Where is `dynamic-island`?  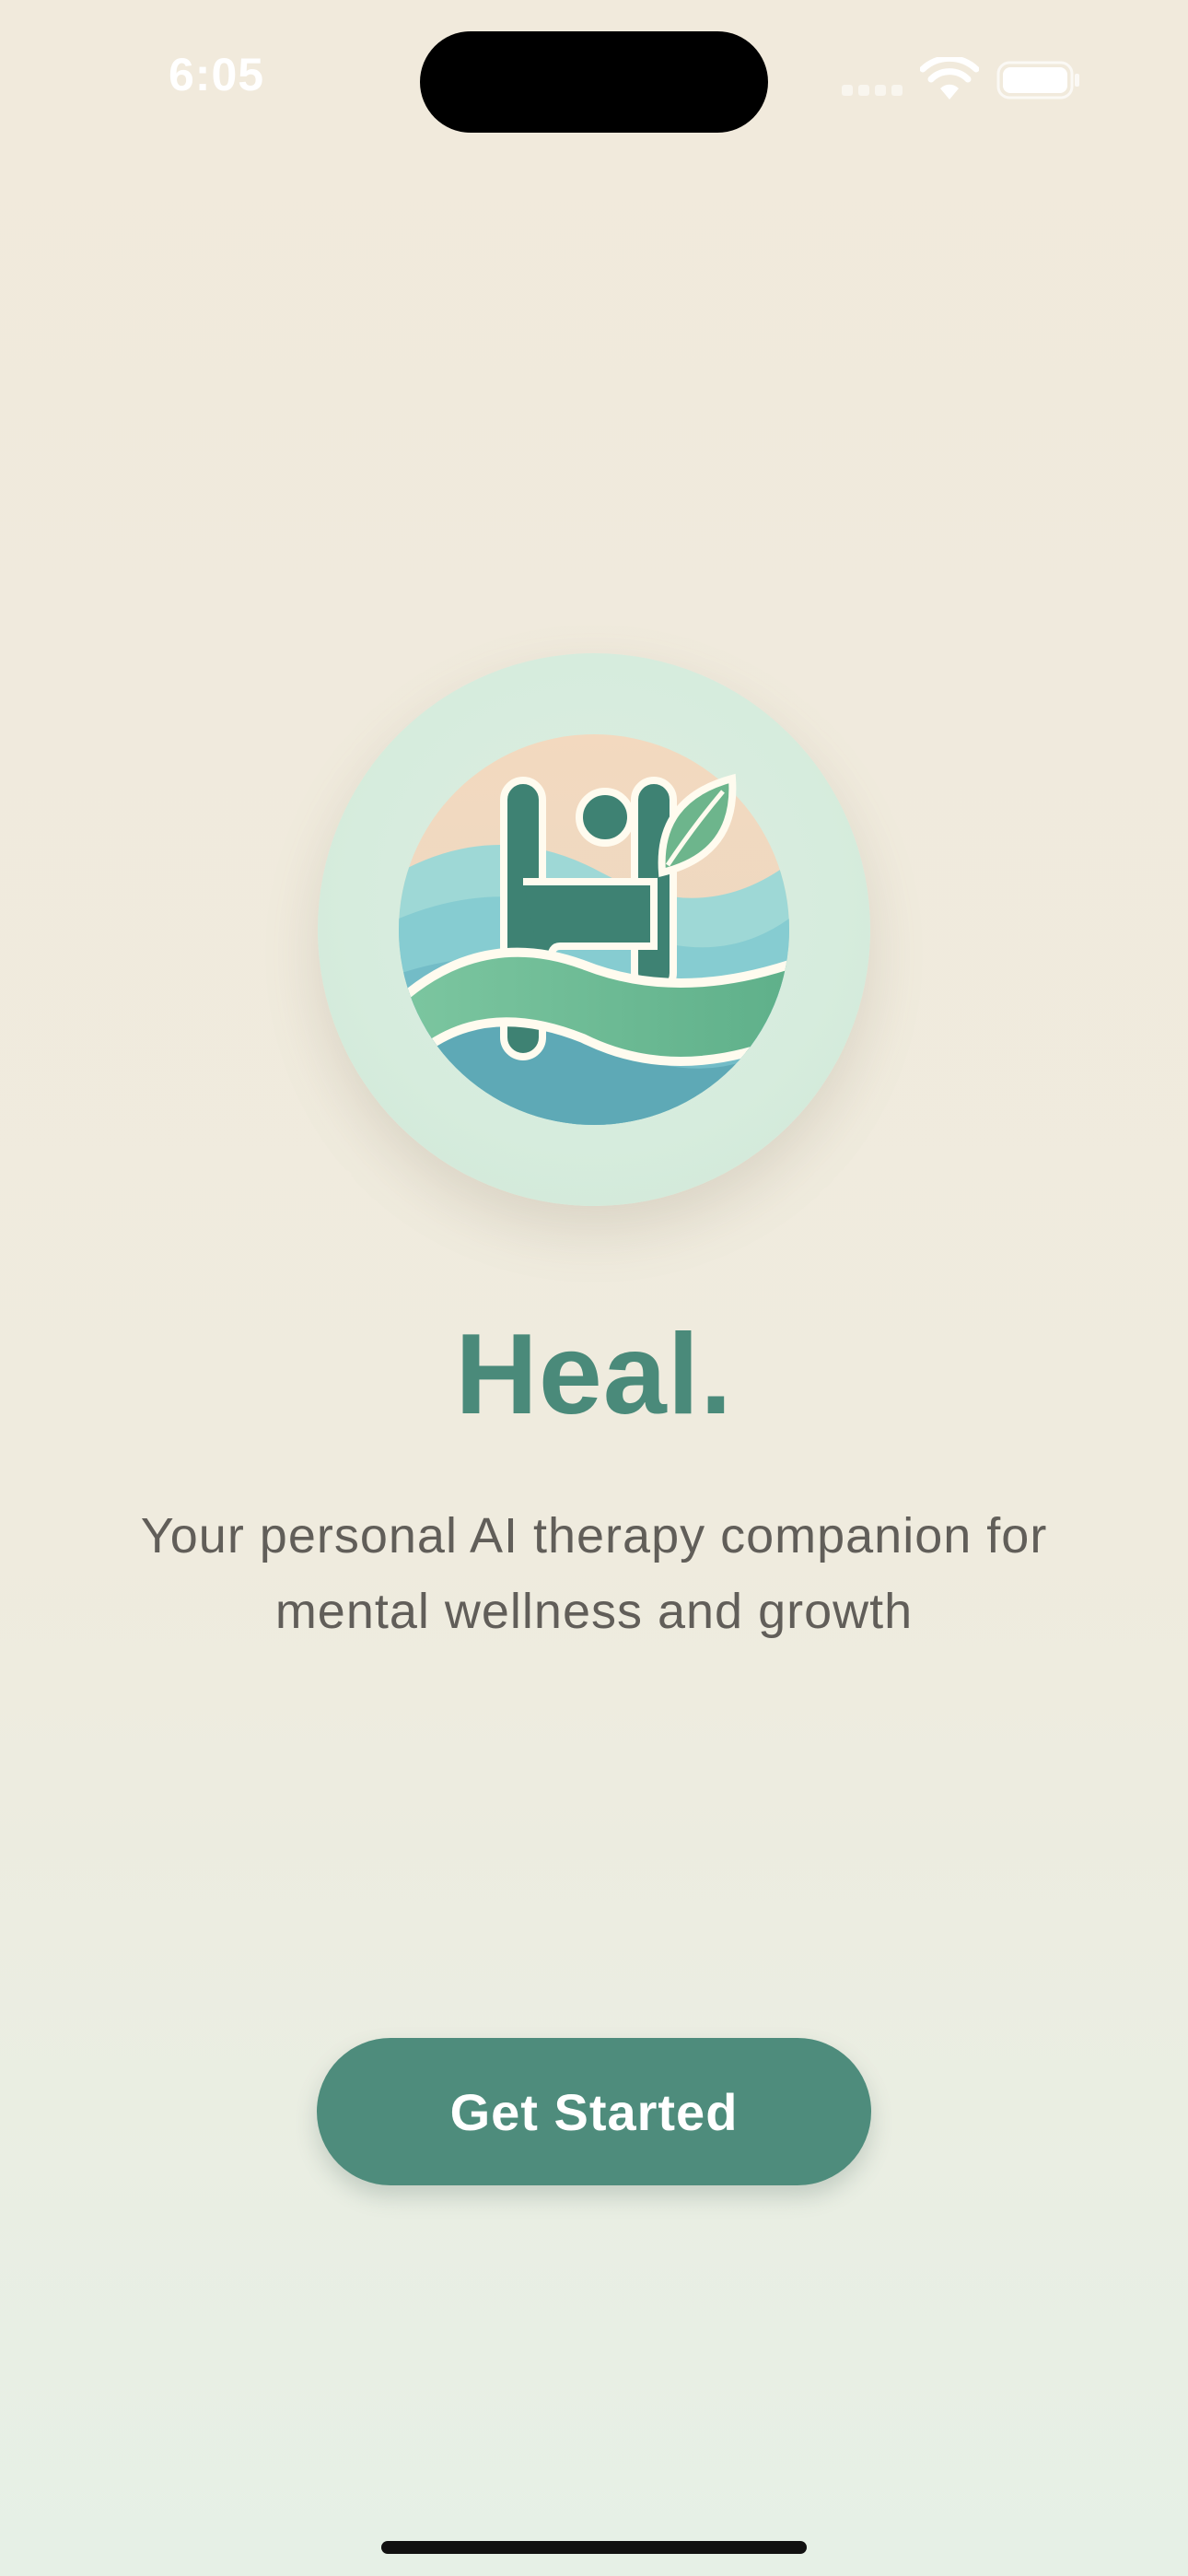
dynamic-island is located at coordinates (594, 82).